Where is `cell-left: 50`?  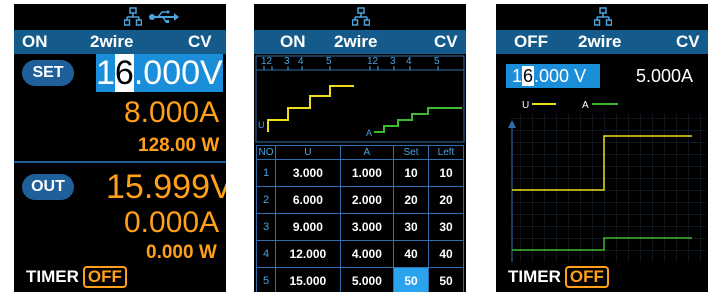 cell-left: 50 is located at coordinates (446, 279).